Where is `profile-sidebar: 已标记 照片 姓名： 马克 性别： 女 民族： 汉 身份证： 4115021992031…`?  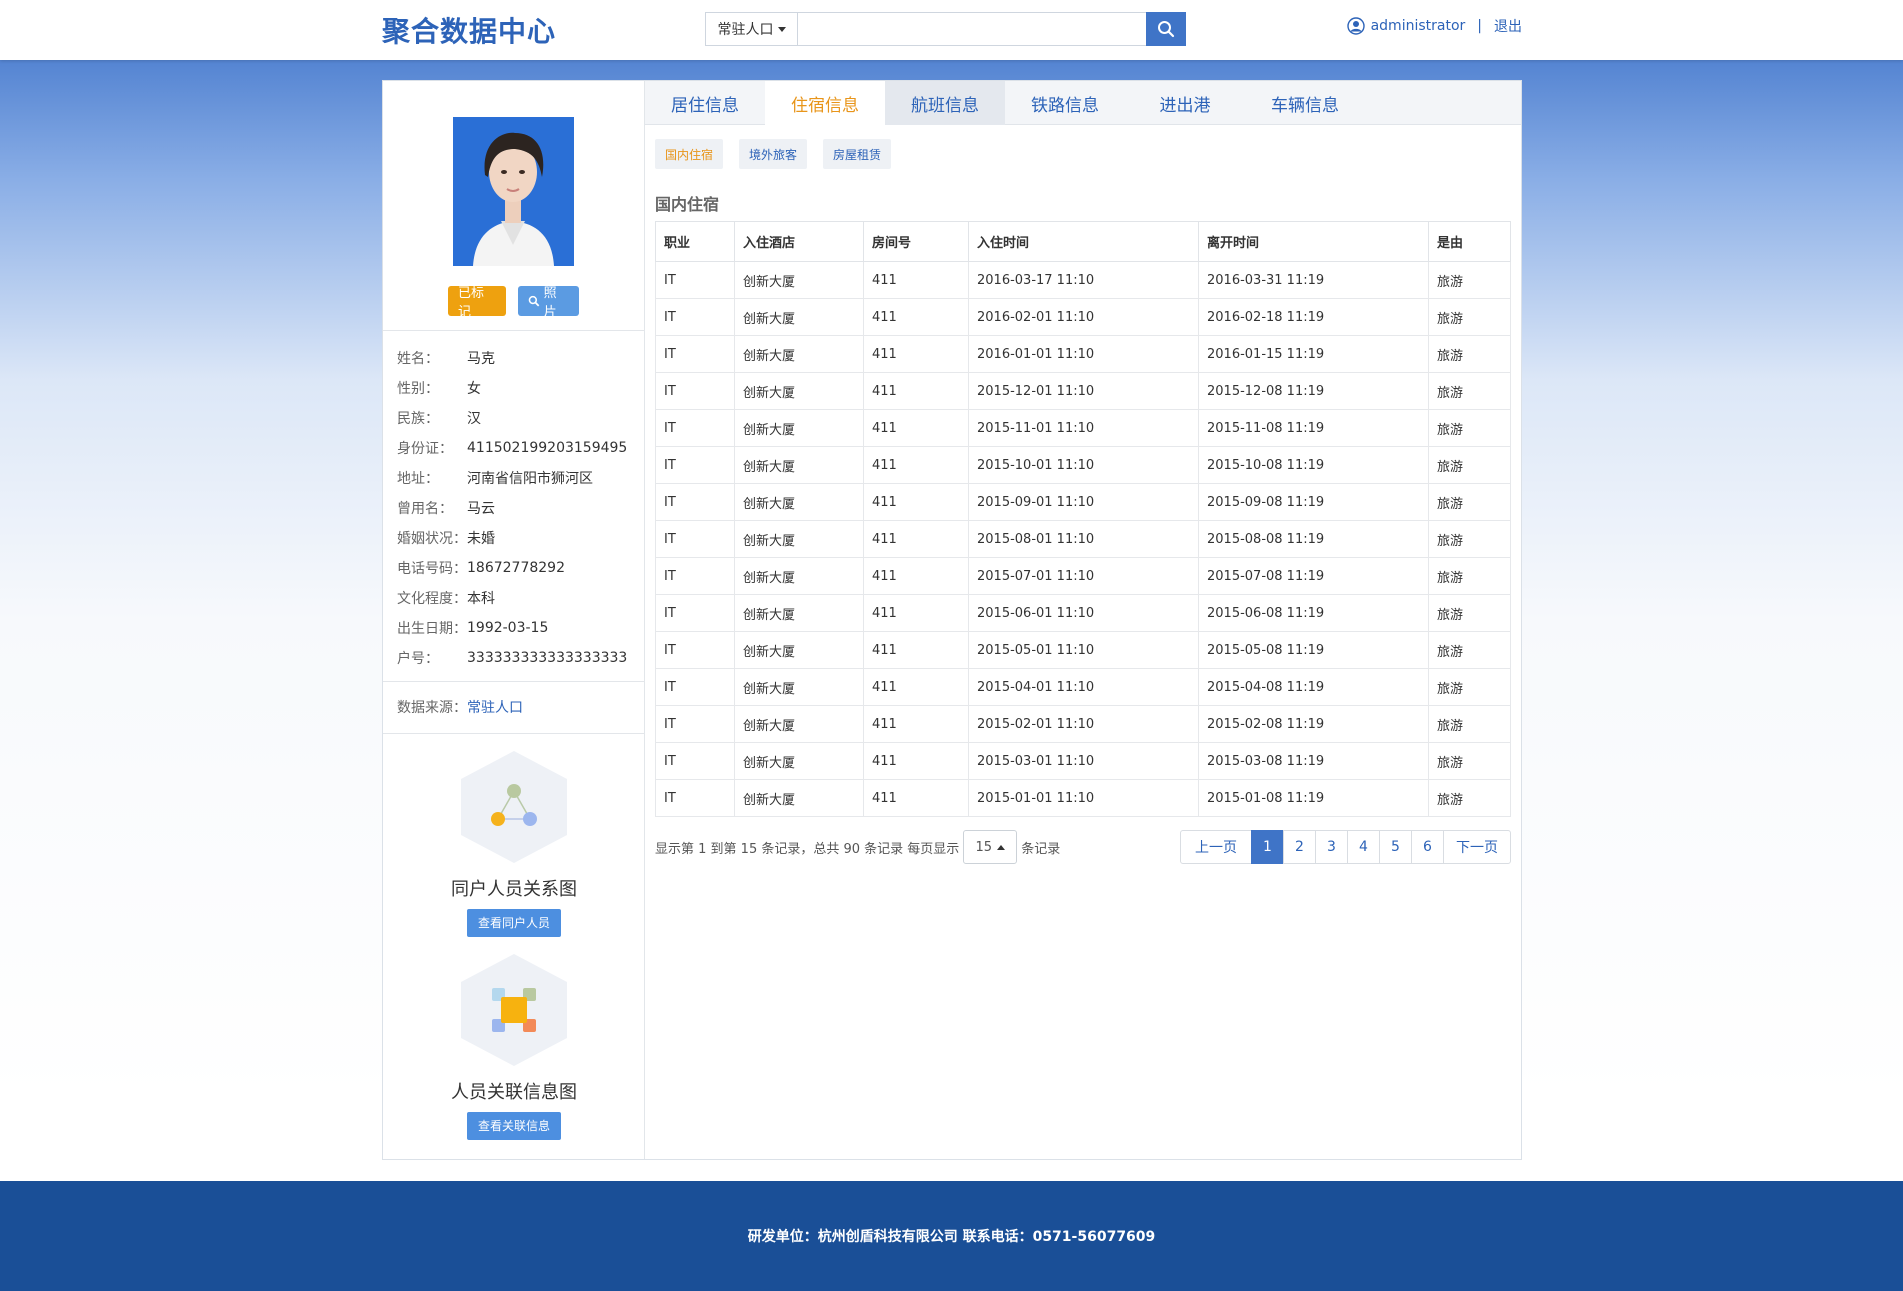
profile-sidebar: 已标记 照片 姓名： 马克 性别： 女 民族： 汉 身份证： 4115021992031… is located at coordinates (514, 620).